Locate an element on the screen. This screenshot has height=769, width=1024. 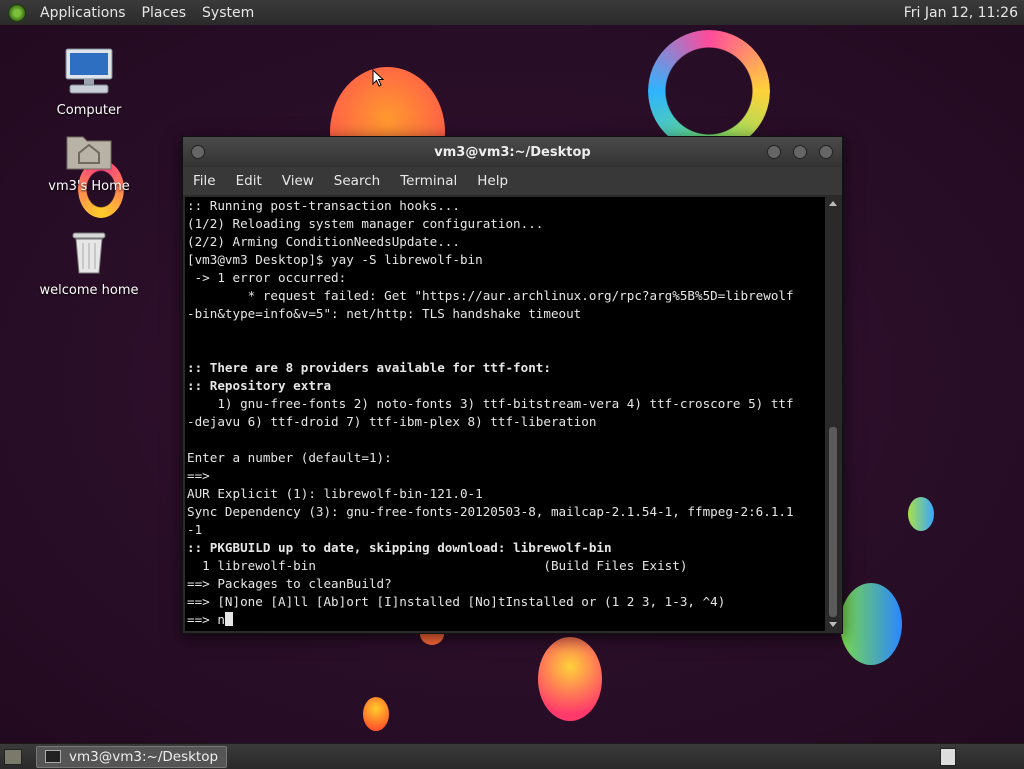
close-button is located at coordinates (826, 152).